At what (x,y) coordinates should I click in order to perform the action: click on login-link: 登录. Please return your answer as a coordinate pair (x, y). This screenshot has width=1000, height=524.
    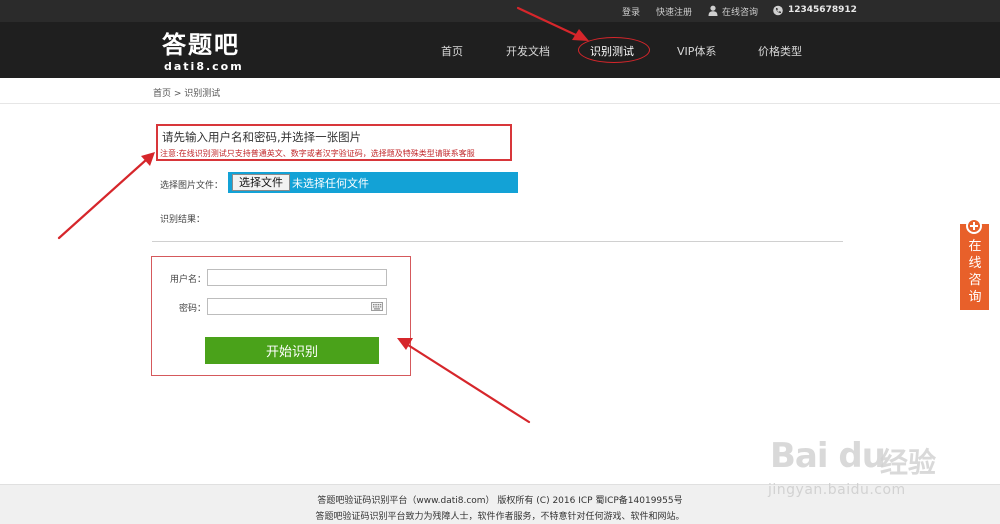
    Looking at the image, I should click on (631, 11).